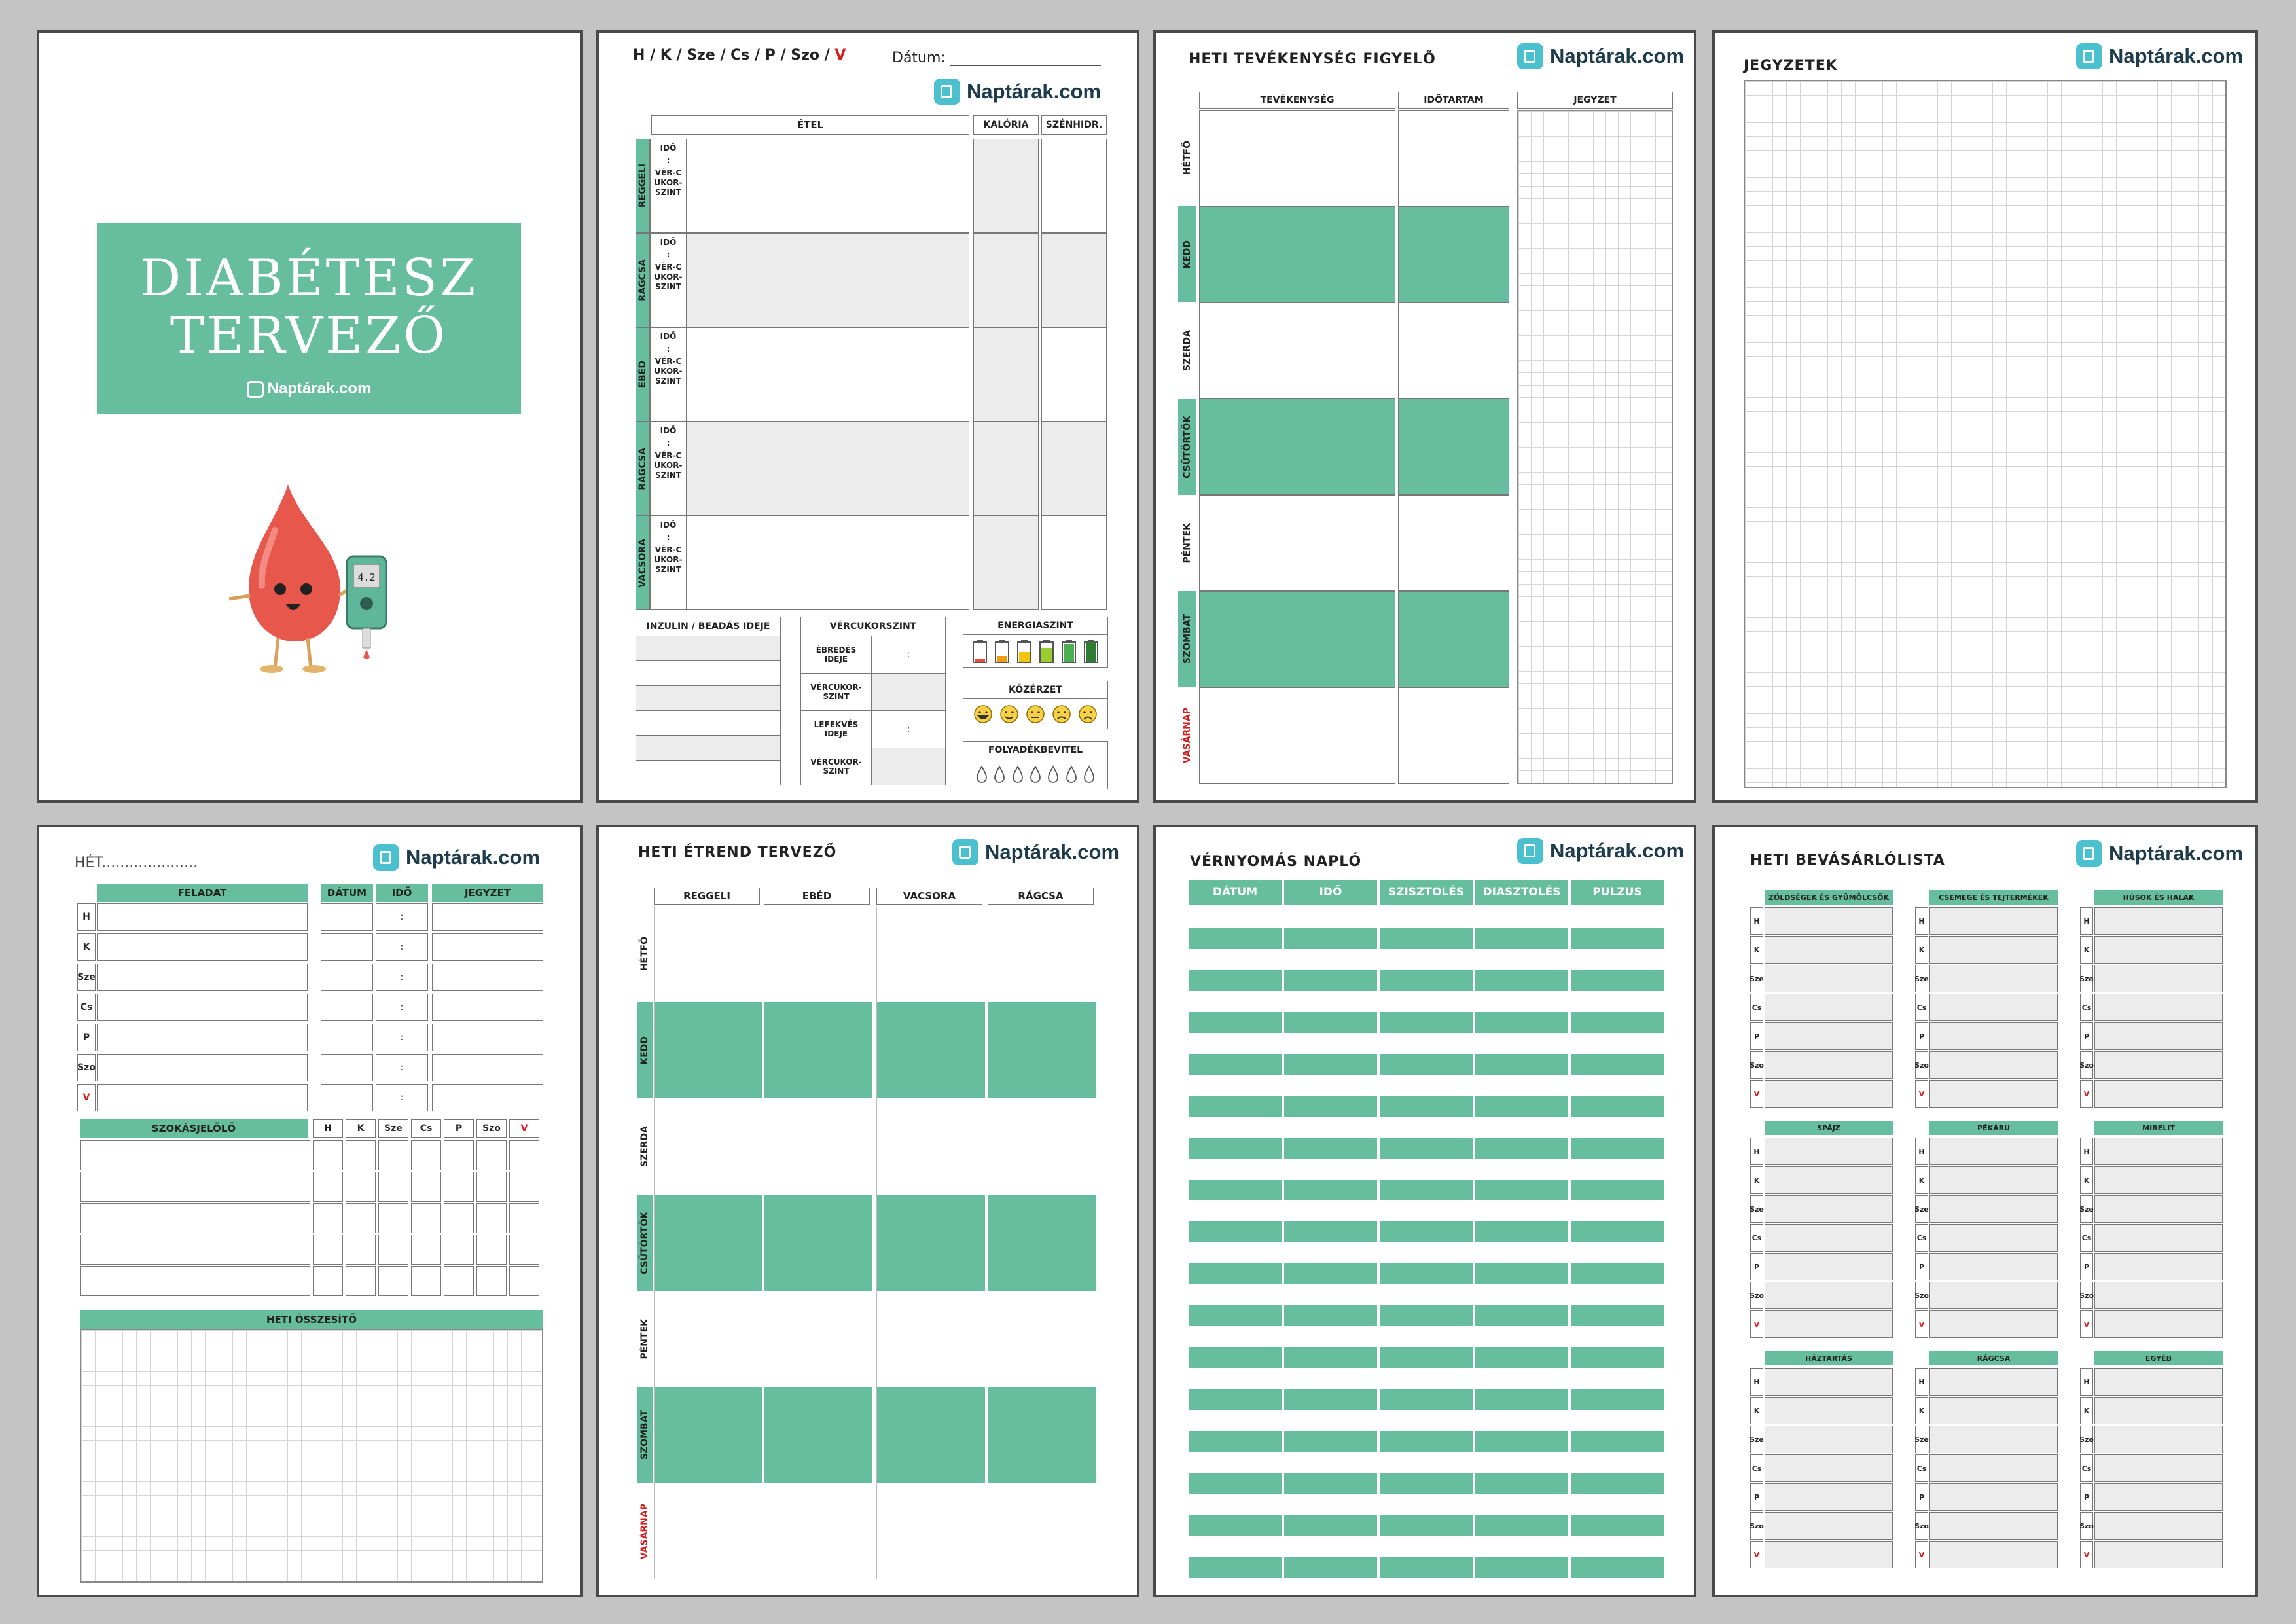 This screenshot has width=2296, height=1624. I want to click on date-field: Dátum:, so click(1000, 58).